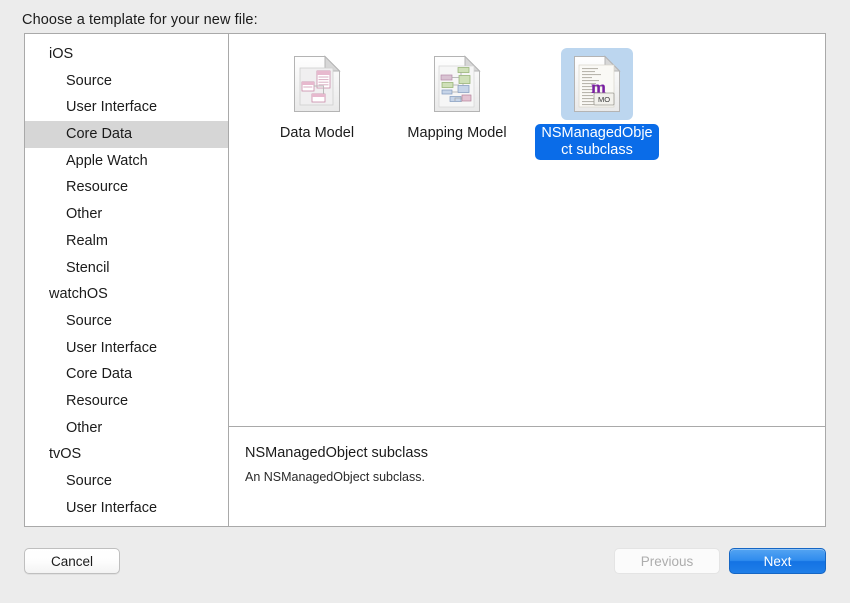 This screenshot has width=850, height=603. What do you see at coordinates (126, 454) in the screenshot?
I see `sidebar-group-tvos: tvOS` at bounding box center [126, 454].